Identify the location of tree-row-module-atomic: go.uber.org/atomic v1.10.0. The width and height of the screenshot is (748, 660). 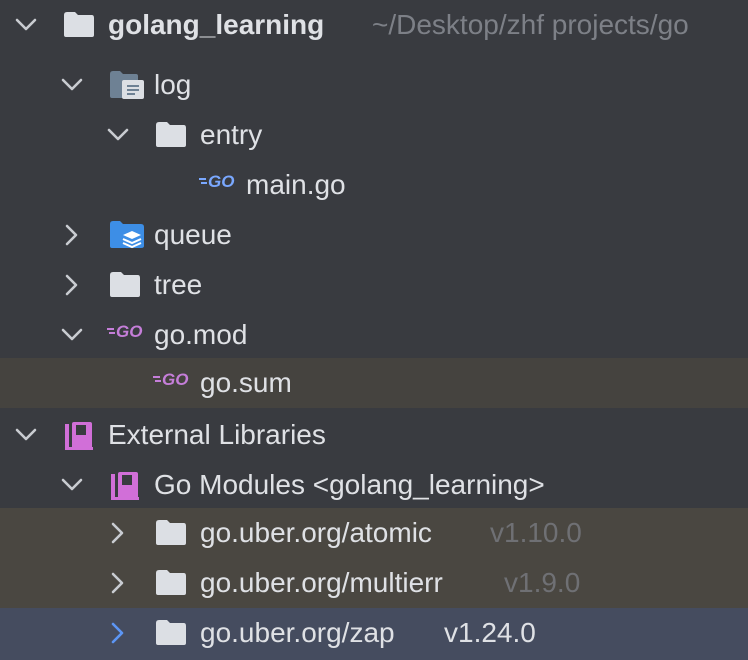
(374, 533).